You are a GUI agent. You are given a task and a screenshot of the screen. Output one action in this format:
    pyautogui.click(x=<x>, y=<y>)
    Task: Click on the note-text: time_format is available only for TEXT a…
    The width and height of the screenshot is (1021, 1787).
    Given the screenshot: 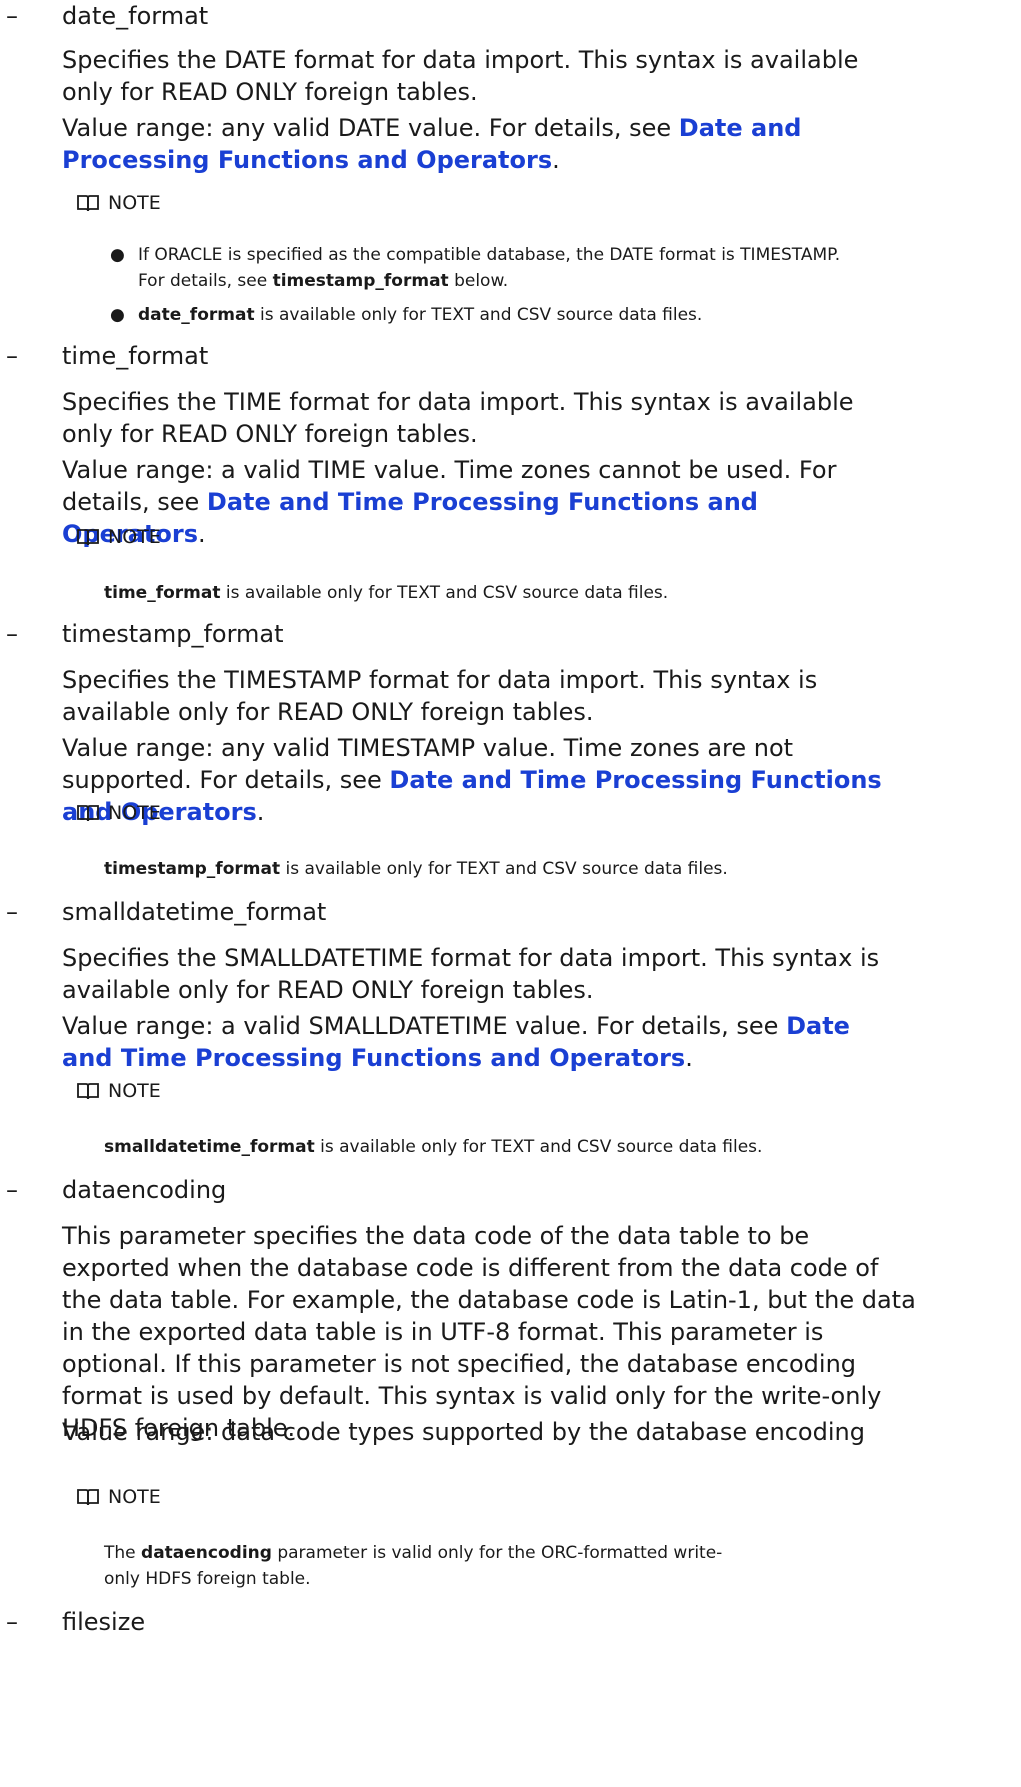 What is the action you would take?
    pyautogui.click(x=386, y=593)
    